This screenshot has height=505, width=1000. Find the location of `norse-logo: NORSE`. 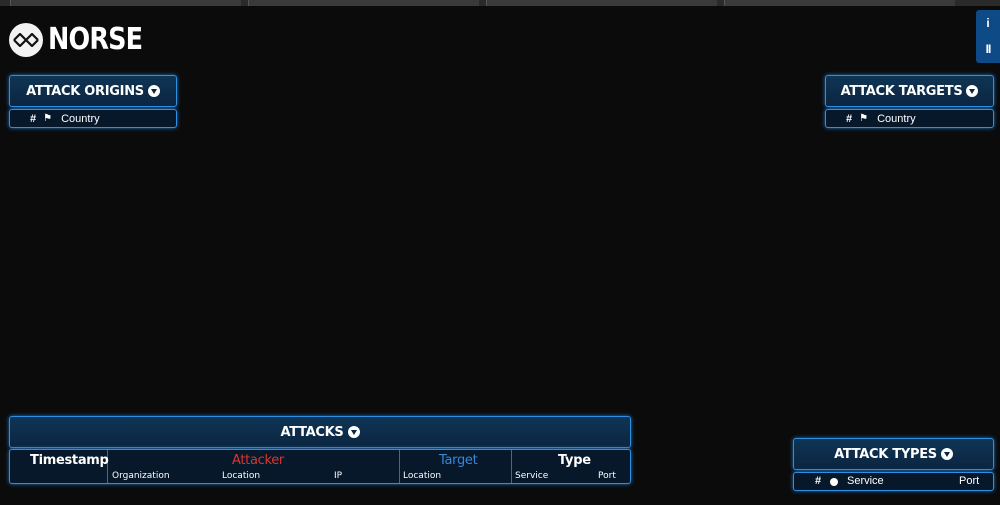

norse-logo: NORSE is located at coordinates (84, 39).